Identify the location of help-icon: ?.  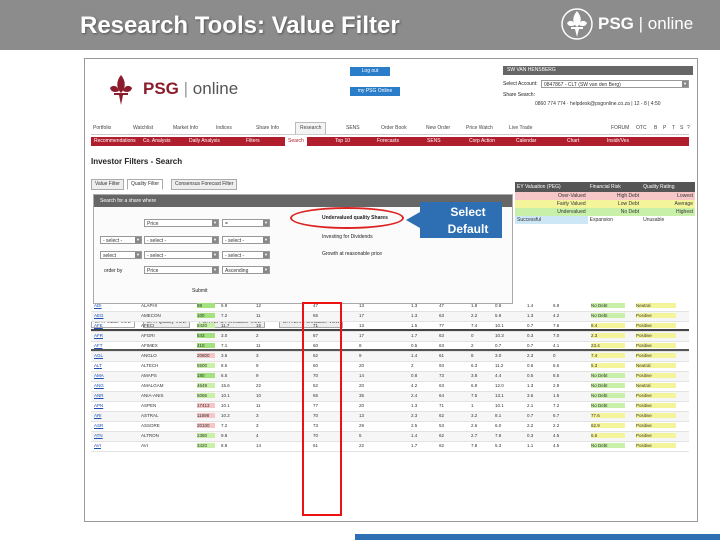
(688, 128).